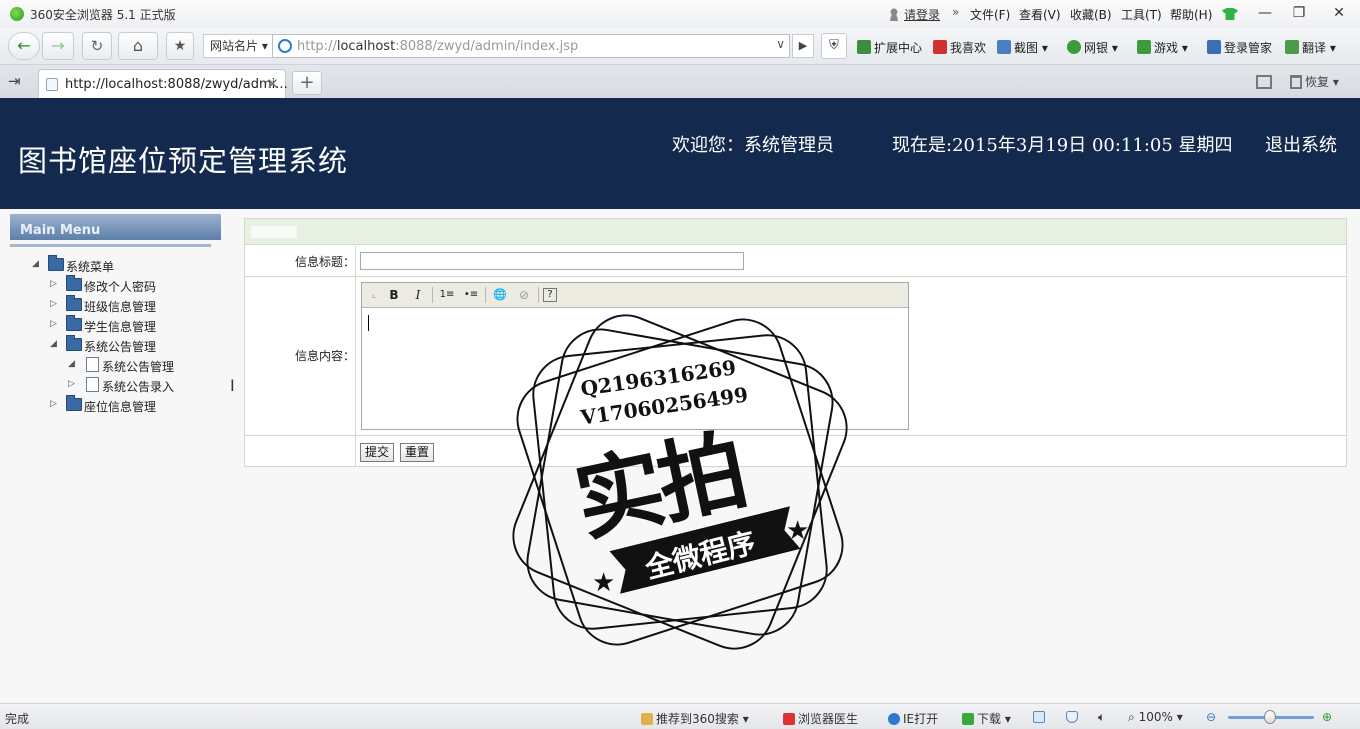 The width and height of the screenshot is (1360, 729). I want to click on magnifier-icon: ⌕, so click(1131, 717).